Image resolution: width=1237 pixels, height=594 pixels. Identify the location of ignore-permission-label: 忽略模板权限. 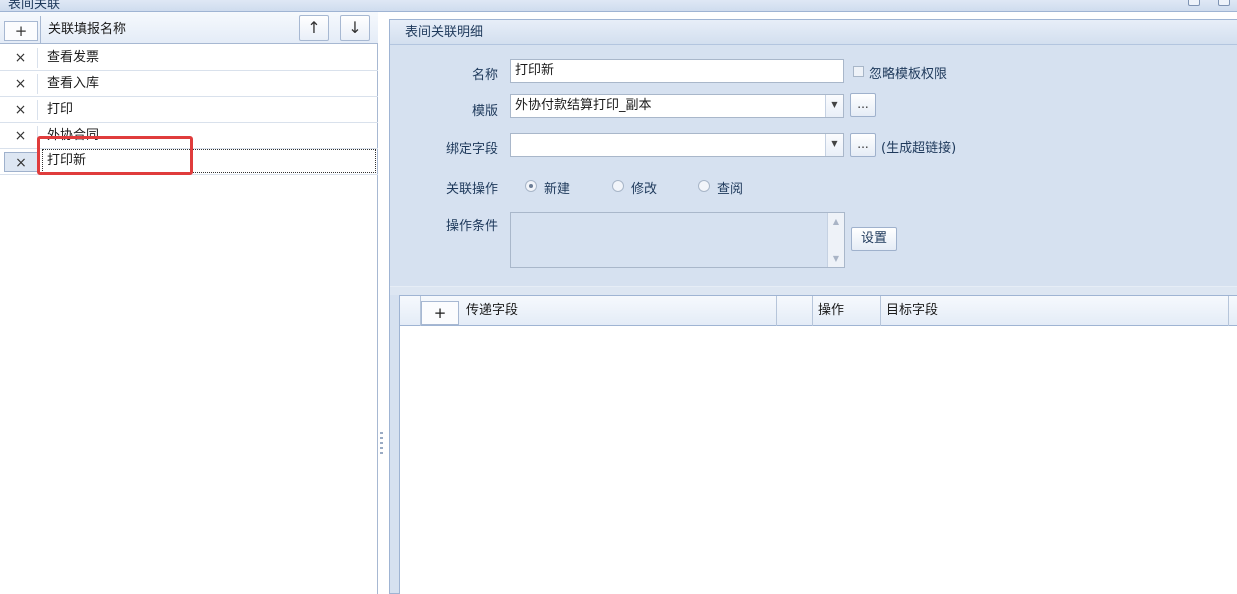
(908, 74).